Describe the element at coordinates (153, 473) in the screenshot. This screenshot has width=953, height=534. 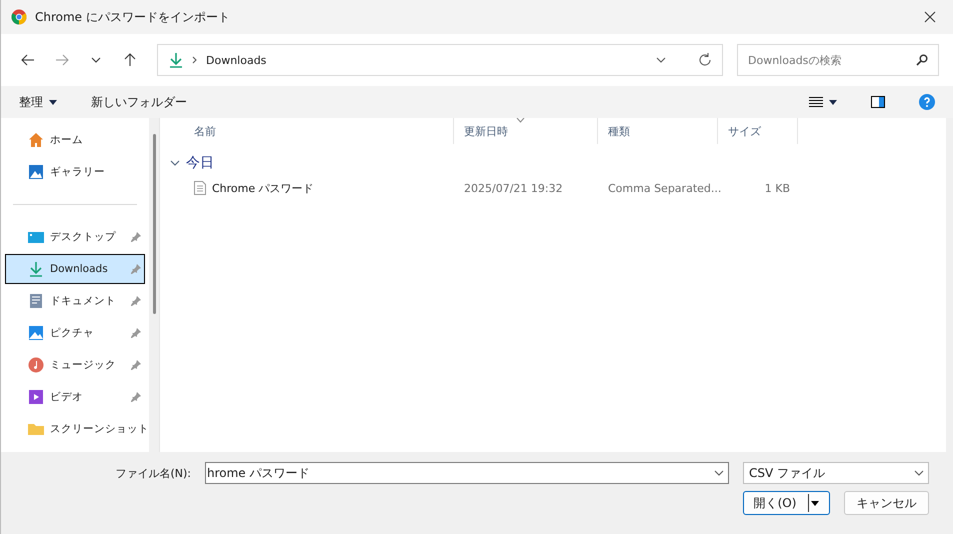
I see `filename-label: ファイル名(N):` at that location.